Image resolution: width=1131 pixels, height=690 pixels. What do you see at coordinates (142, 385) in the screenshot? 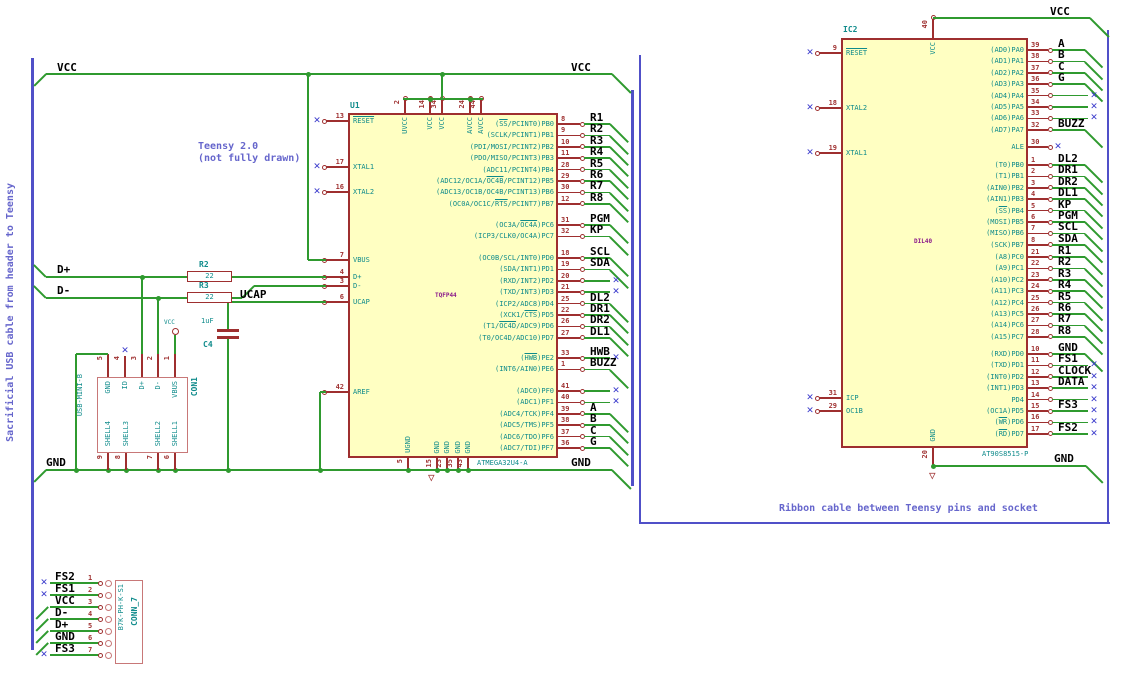
I see `pin-name: D+` at bounding box center [142, 385].